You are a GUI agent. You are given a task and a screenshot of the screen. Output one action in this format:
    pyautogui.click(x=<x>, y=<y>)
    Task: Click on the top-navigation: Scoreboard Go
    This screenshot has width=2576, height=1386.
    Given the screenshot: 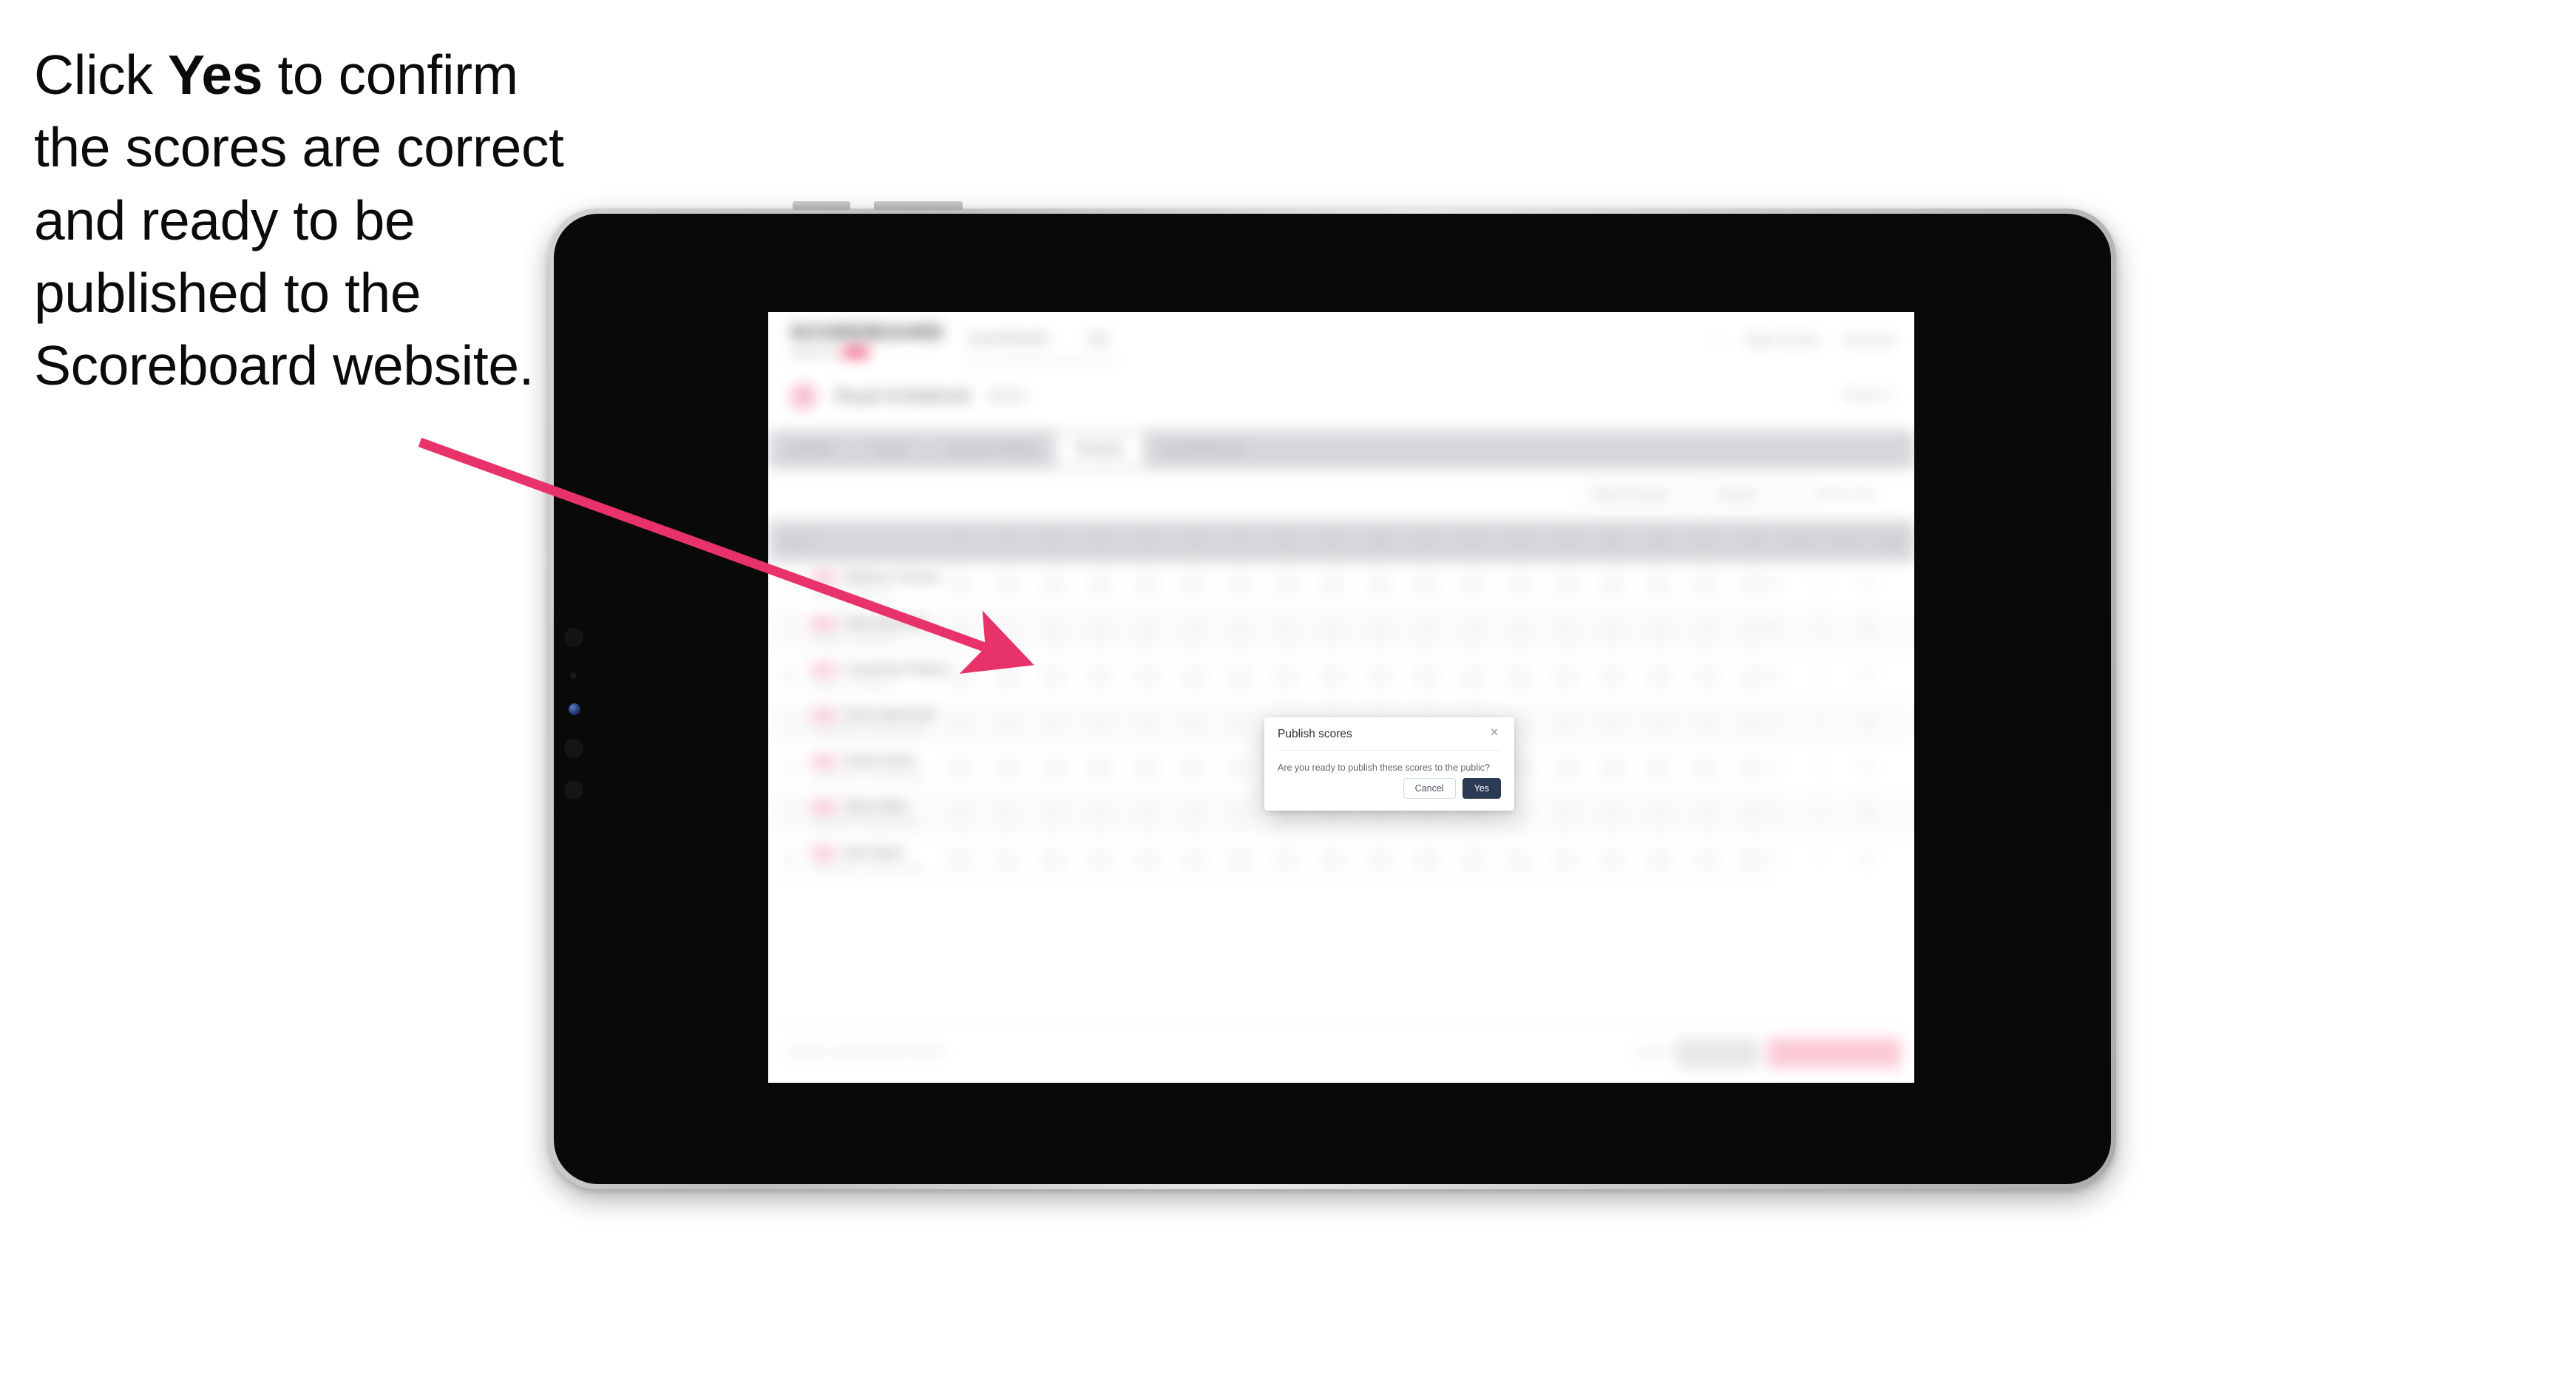 What is the action you would take?
    pyautogui.click(x=1038, y=339)
    